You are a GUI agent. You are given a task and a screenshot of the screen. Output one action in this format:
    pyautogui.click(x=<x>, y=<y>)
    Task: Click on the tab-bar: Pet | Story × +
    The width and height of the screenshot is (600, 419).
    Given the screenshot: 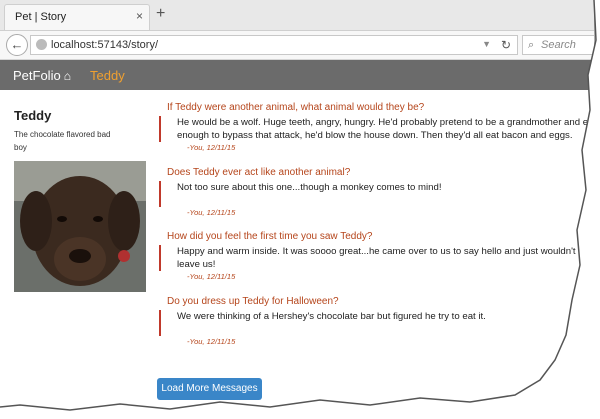 What is the action you would take?
    pyautogui.click(x=297, y=15)
    